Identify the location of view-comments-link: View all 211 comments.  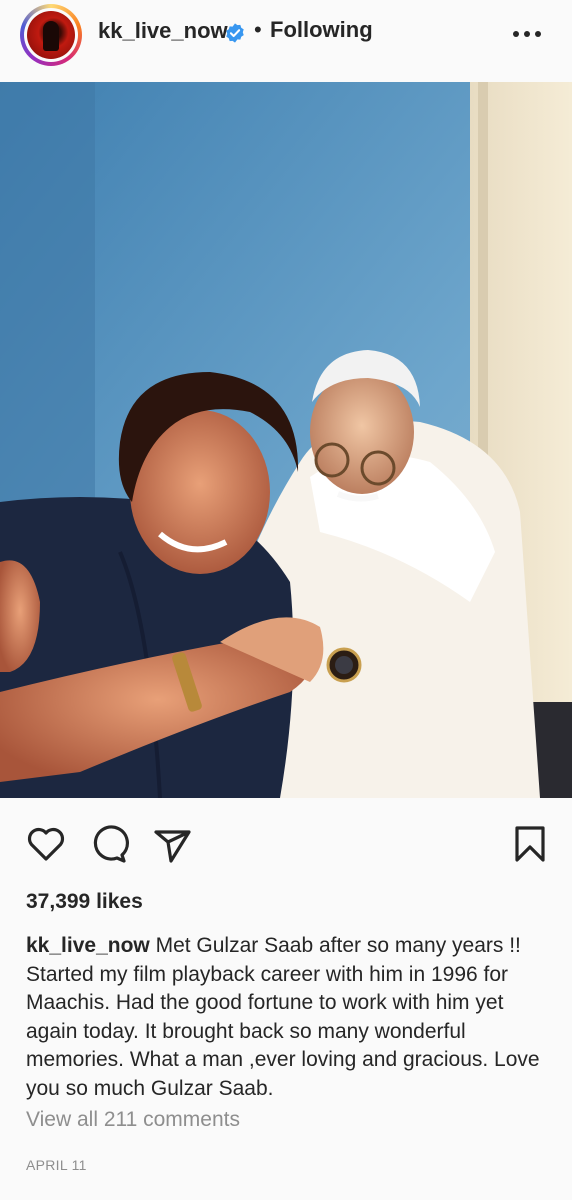
(133, 1120).